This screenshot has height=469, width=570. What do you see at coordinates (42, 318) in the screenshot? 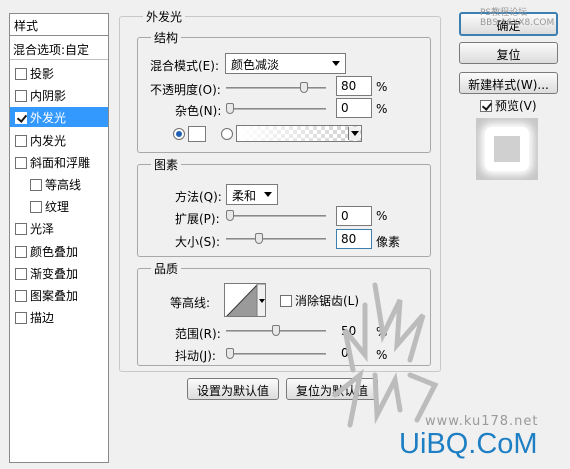
I see `style-item-label: 描边` at bounding box center [42, 318].